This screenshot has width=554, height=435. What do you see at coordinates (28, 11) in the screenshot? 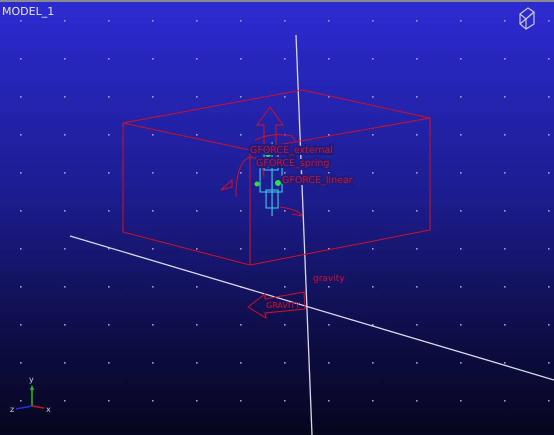
I see `model-title: MODEL_1` at bounding box center [28, 11].